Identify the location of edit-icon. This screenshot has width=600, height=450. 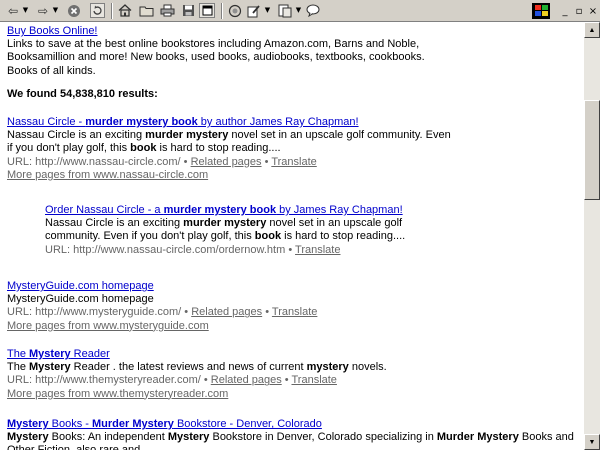
(254, 10).